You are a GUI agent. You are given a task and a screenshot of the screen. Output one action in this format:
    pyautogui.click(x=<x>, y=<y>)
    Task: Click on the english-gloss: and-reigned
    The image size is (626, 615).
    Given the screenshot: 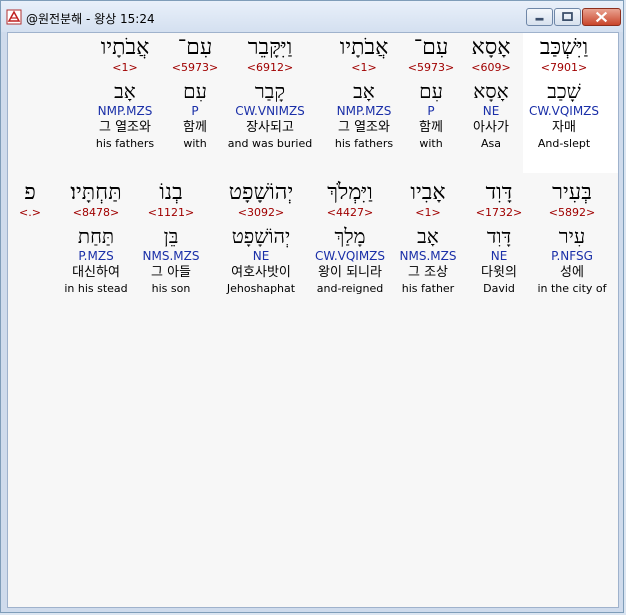 What is the action you would take?
    pyautogui.click(x=350, y=288)
    